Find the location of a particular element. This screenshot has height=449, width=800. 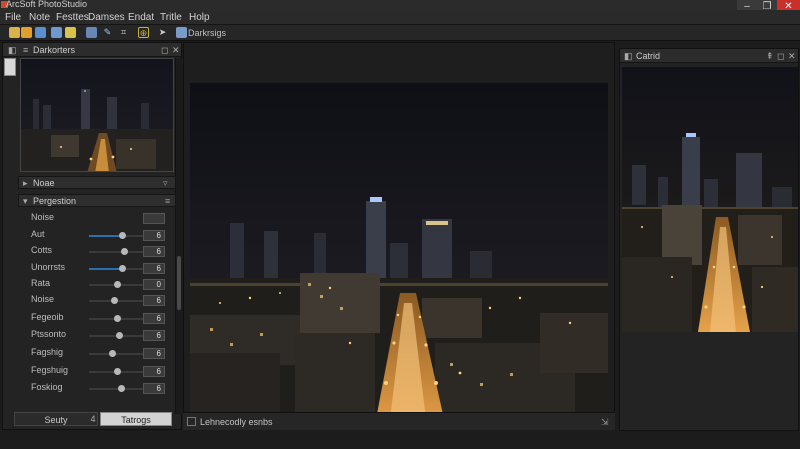

adjustment-row: Noise 6 is located at coordinates (94, 301).